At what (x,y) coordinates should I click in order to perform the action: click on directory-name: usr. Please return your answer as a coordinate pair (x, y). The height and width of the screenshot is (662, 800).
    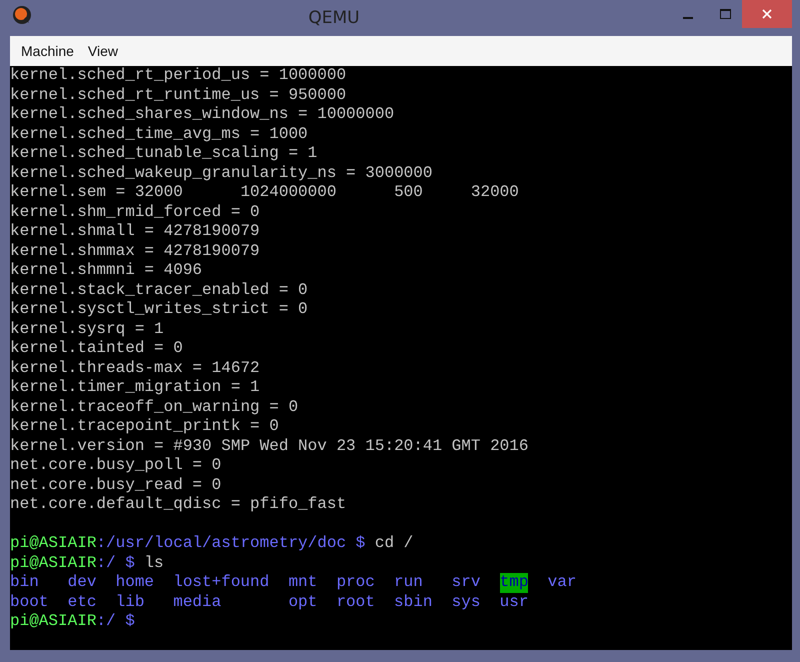
    Looking at the image, I should click on (514, 602).